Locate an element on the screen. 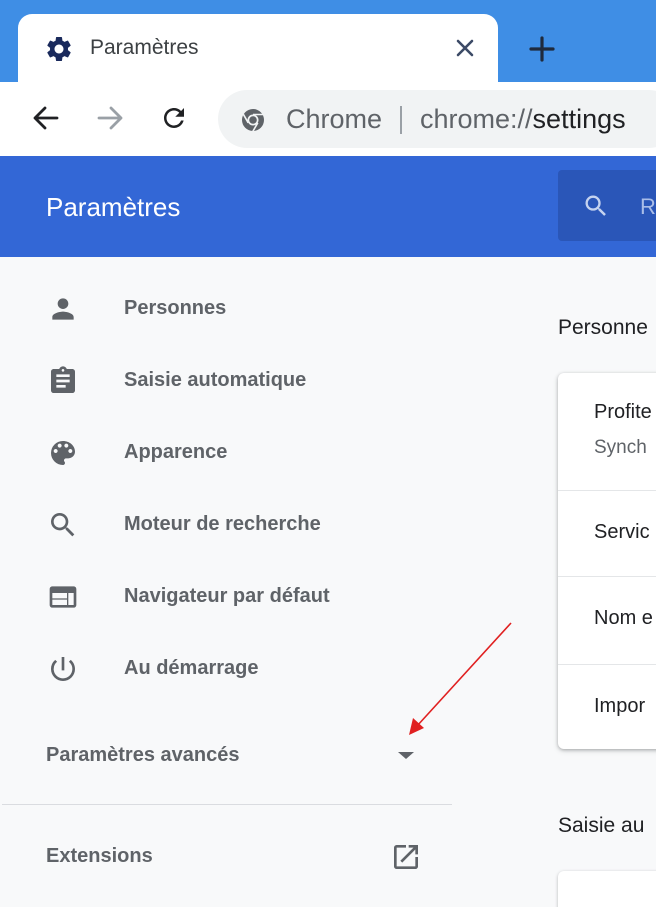 The width and height of the screenshot is (656, 907). open-in-new-icon is located at coordinates (406, 857).